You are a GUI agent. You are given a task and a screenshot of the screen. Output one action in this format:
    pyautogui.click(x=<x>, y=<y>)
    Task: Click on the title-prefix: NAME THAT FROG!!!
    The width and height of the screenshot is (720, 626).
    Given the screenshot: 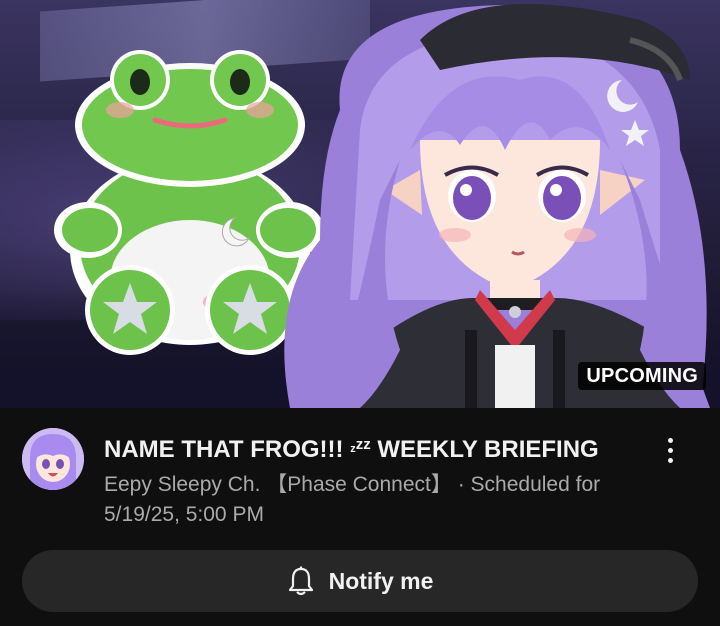 What is the action you would take?
    pyautogui.click(x=224, y=449)
    